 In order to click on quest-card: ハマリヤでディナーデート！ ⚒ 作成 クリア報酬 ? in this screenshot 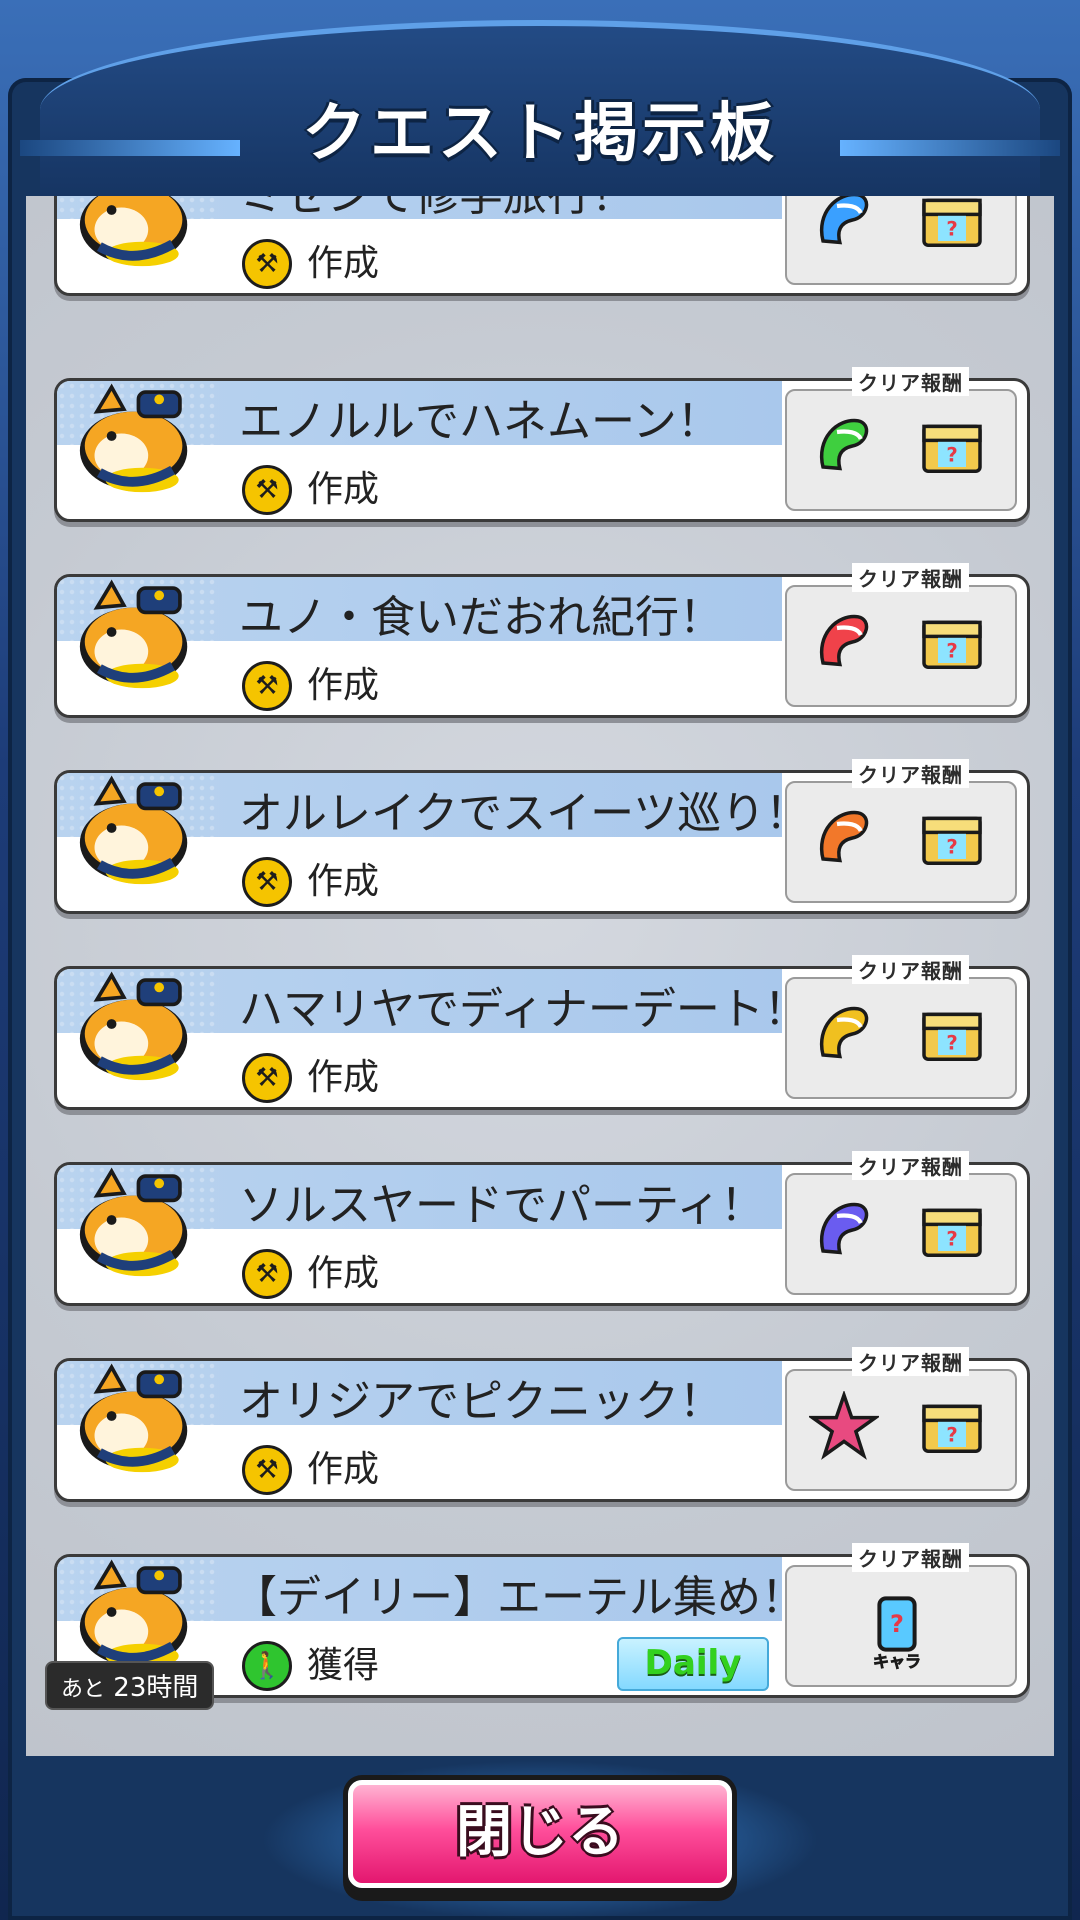, I will do `click(542, 1032)`.